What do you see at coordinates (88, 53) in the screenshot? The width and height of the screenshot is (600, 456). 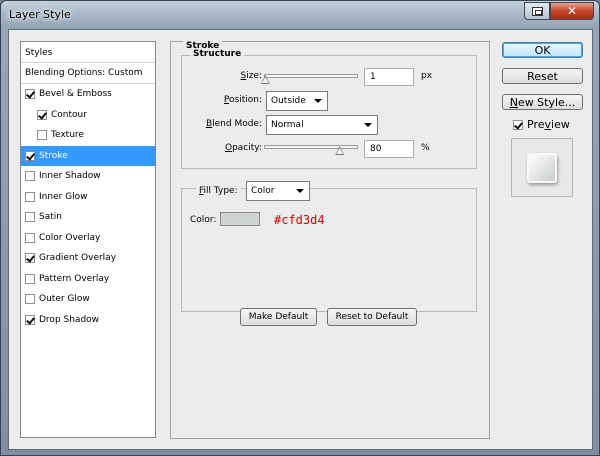 I see `style-item-styles: Styles` at bounding box center [88, 53].